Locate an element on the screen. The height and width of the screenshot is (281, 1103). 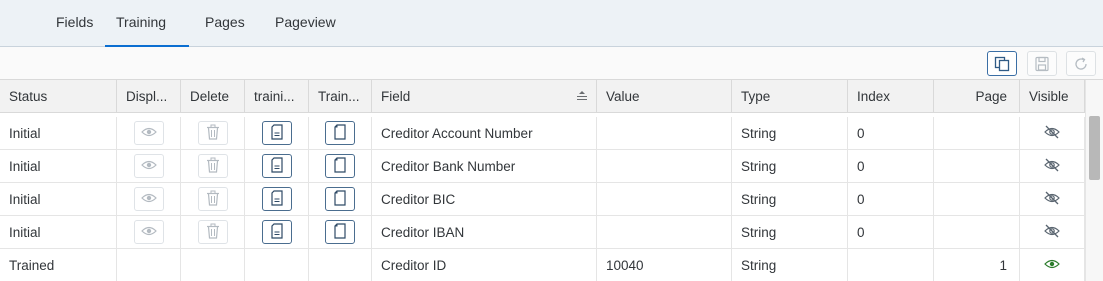
sort-ascending-icon is located at coordinates (582, 95).